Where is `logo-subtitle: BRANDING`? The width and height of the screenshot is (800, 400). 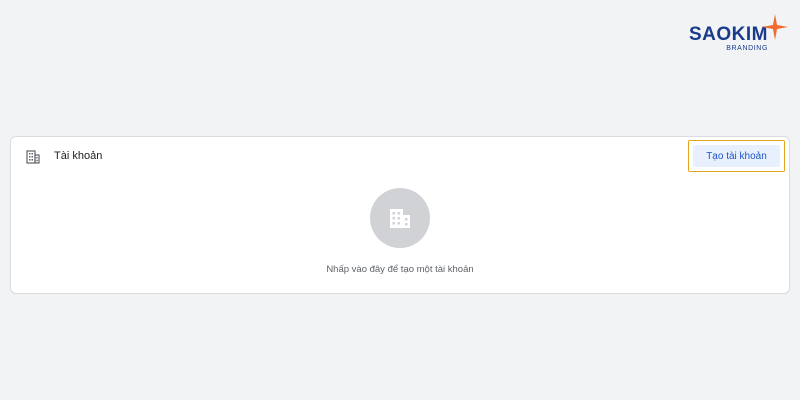 logo-subtitle: BRANDING is located at coordinates (747, 48).